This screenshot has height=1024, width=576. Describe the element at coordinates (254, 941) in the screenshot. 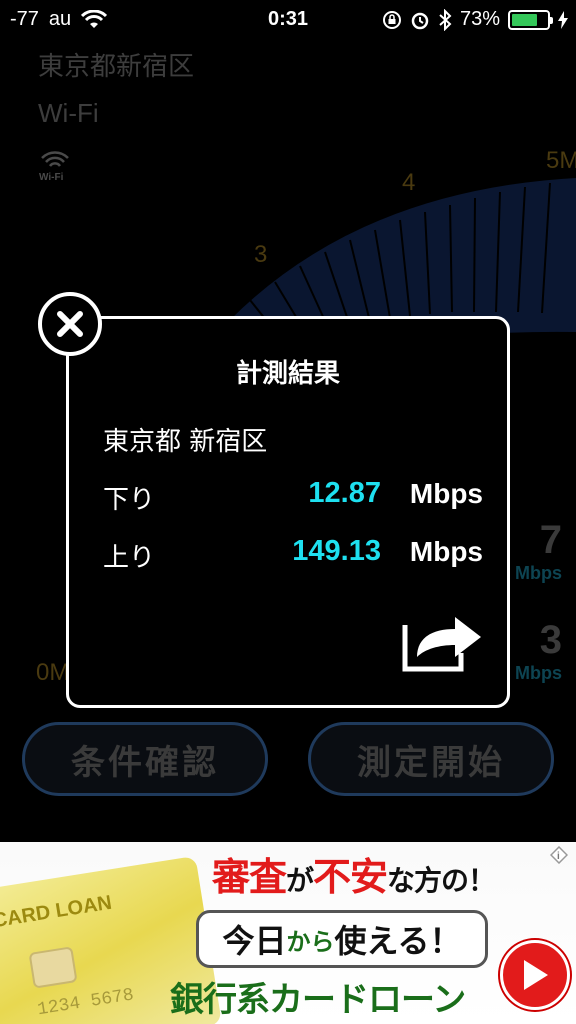

I see `ad-sub-a: 今日` at that location.